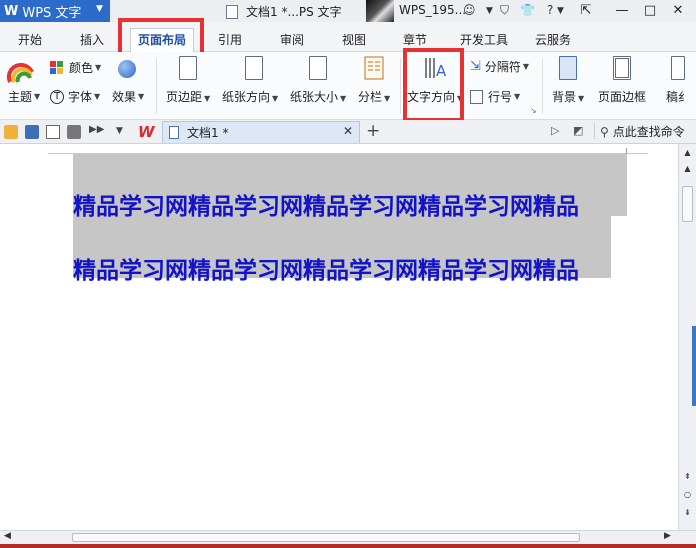 The height and width of the screenshot is (548, 696). What do you see at coordinates (694, 366) in the screenshot?
I see `side-panel-tab` at bounding box center [694, 366].